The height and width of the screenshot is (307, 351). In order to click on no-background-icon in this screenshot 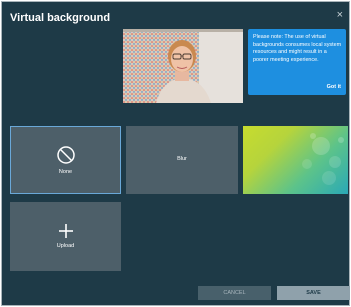, I will do `click(65, 155)`.